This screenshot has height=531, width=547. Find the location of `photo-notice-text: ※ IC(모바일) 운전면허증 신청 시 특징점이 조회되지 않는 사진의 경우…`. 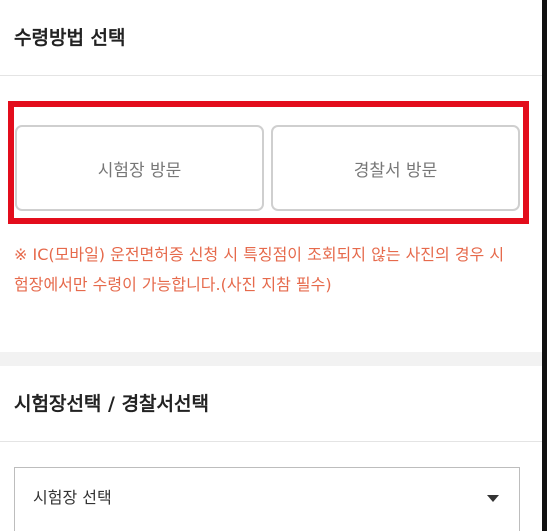

photo-notice-text: ※ IC(모바일) 운전면허증 신청 시 특징점이 조회되지 않는 사진의 경우… is located at coordinates (259, 269).